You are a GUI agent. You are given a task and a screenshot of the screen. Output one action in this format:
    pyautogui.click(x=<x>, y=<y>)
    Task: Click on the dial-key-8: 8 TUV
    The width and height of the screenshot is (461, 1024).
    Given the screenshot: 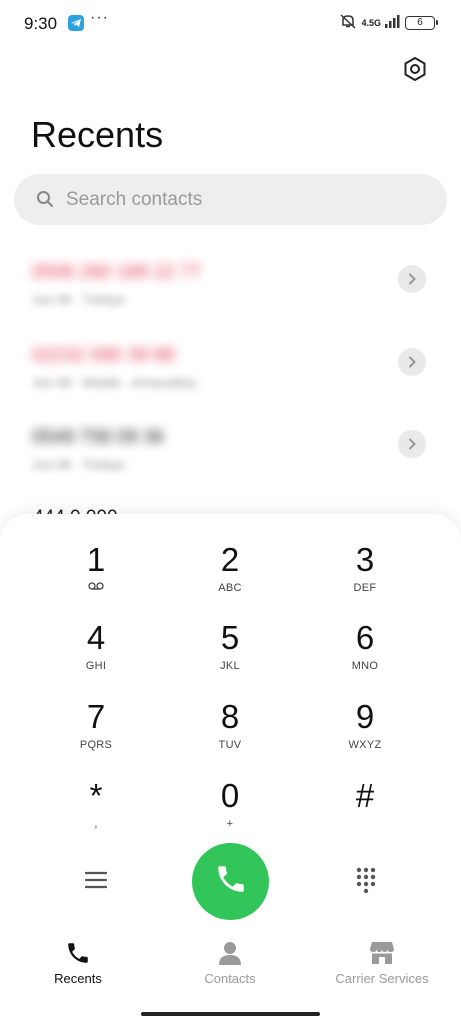 What is the action you would take?
    pyautogui.click(x=230, y=734)
    